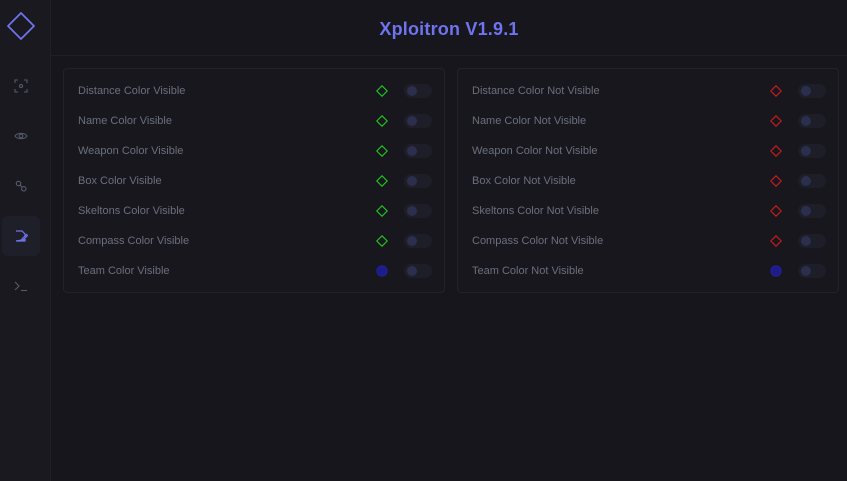  Describe the element at coordinates (528, 271) in the screenshot. I see `row-label: Team Color Not Visible` at that location.